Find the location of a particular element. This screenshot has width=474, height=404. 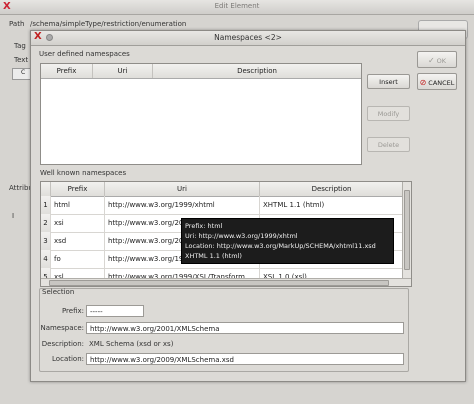

known-table-header: Prefix Uri Description is located at coordinates (222, 189).